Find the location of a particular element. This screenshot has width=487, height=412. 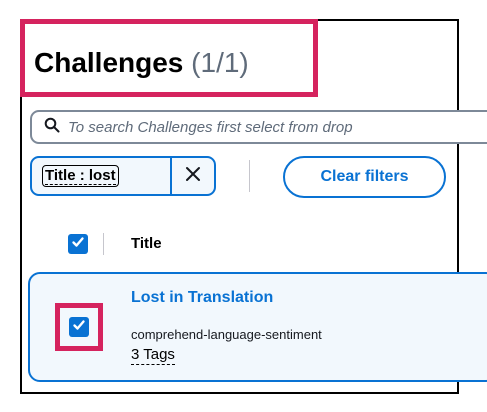

challenge-tags: 3 Tags is located at coordinates (153, 355).